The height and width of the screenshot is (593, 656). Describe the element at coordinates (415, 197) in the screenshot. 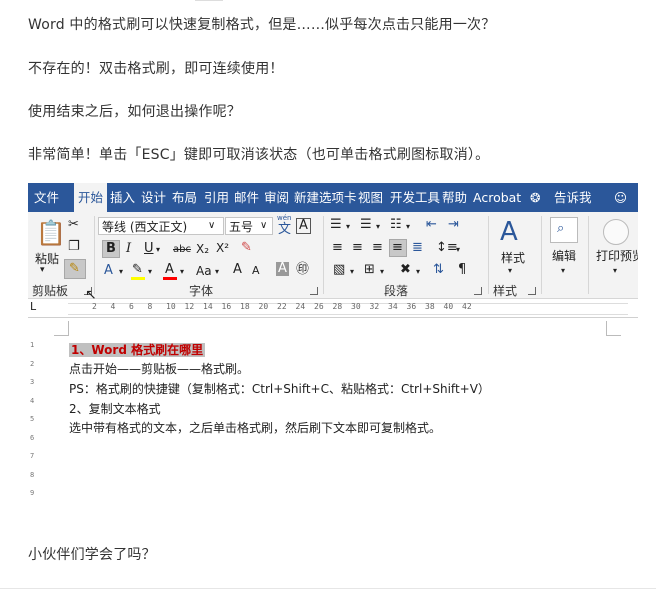

I see `tab-developer: 开发工具` at that location.